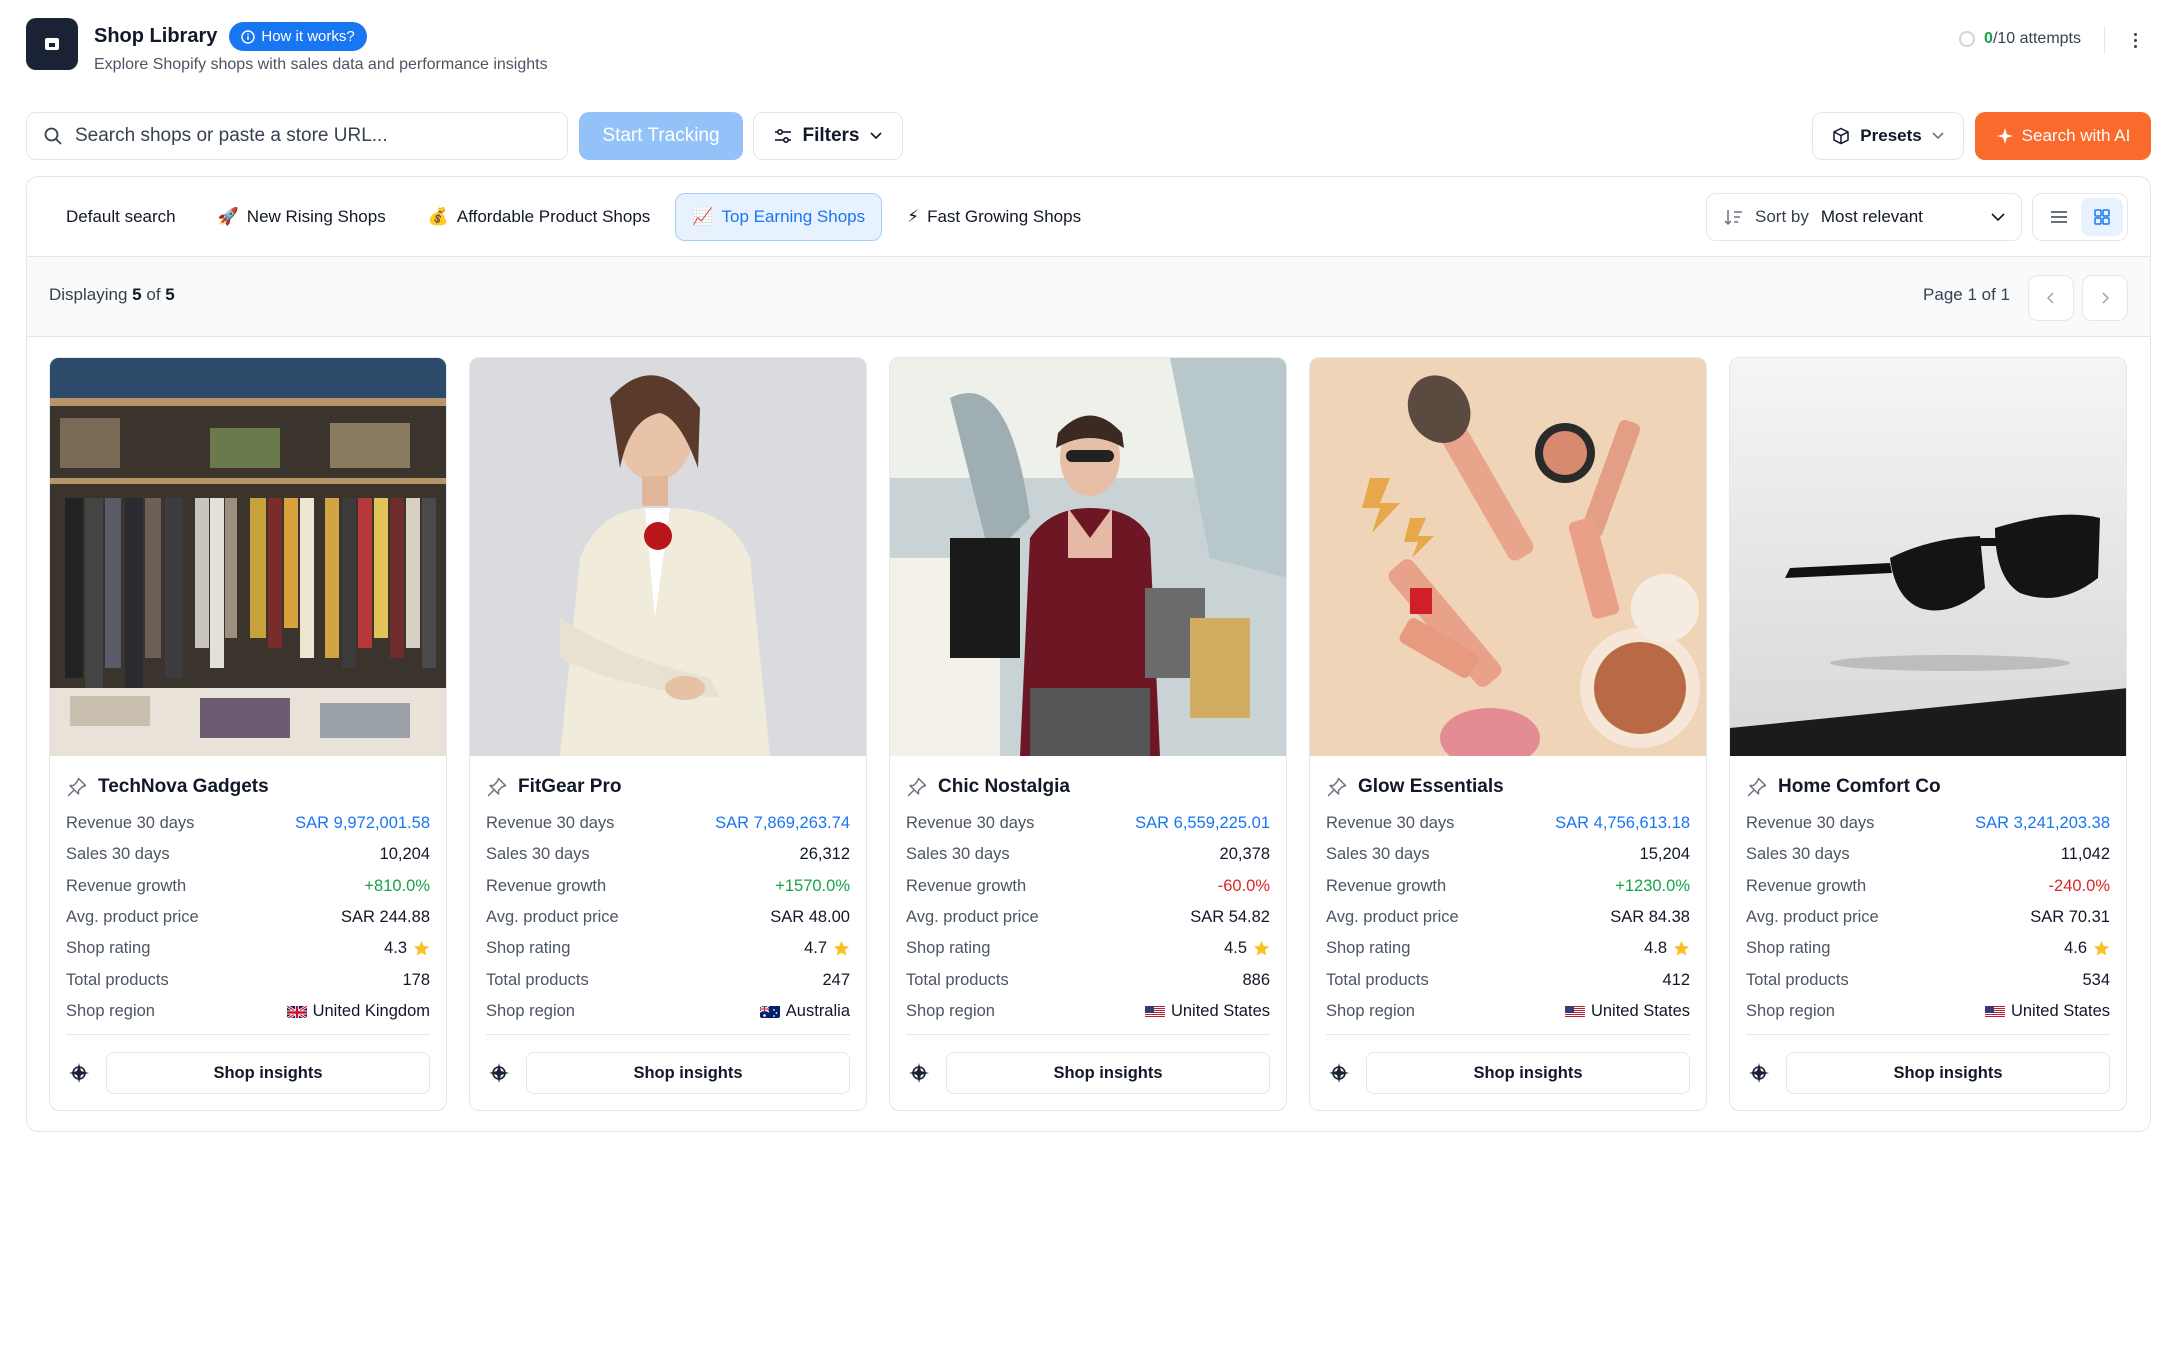 Image resolution: width=2177 pixels, height=1348 pixels. Describe the element at coordinates (1888, 136) in the screenshot. I see `presets-button: Presets` at that location.